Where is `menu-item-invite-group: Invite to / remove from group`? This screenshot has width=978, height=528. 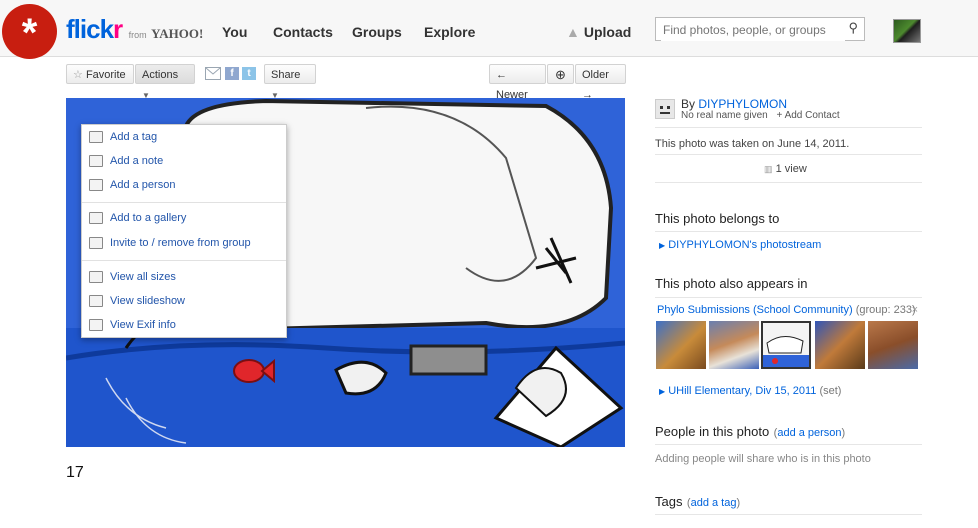 menu-item-invite-group: Invite to / remove from group is located at coordinates (184, 244).